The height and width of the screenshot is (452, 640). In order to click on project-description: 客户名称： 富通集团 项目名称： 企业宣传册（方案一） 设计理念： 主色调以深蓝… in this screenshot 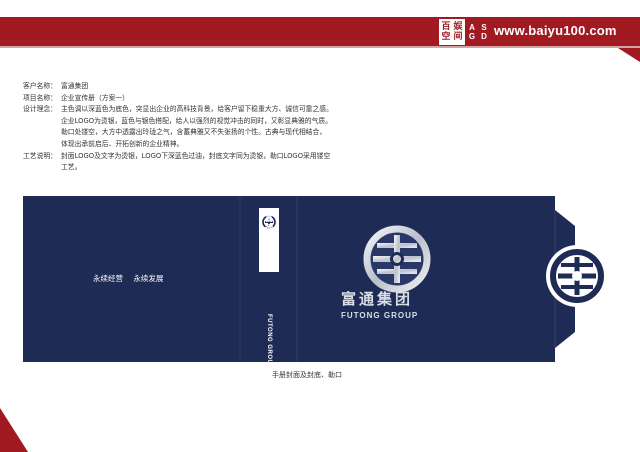, I will do `click(223, 127)`.